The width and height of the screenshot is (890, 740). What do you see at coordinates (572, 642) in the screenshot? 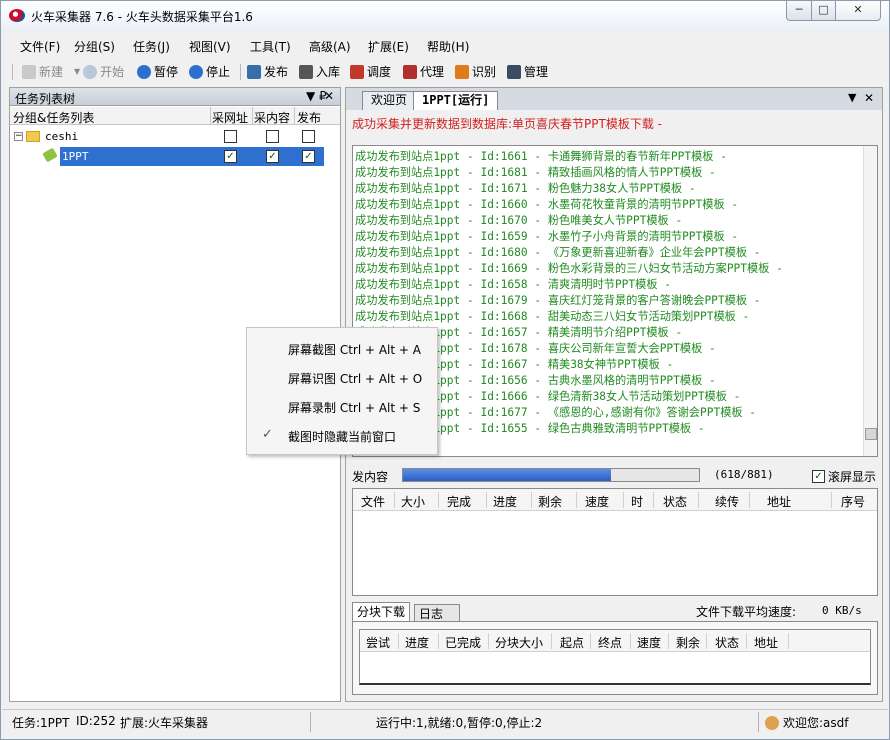
I see `col-start-point: 起点` at bounding box center [572, 642].